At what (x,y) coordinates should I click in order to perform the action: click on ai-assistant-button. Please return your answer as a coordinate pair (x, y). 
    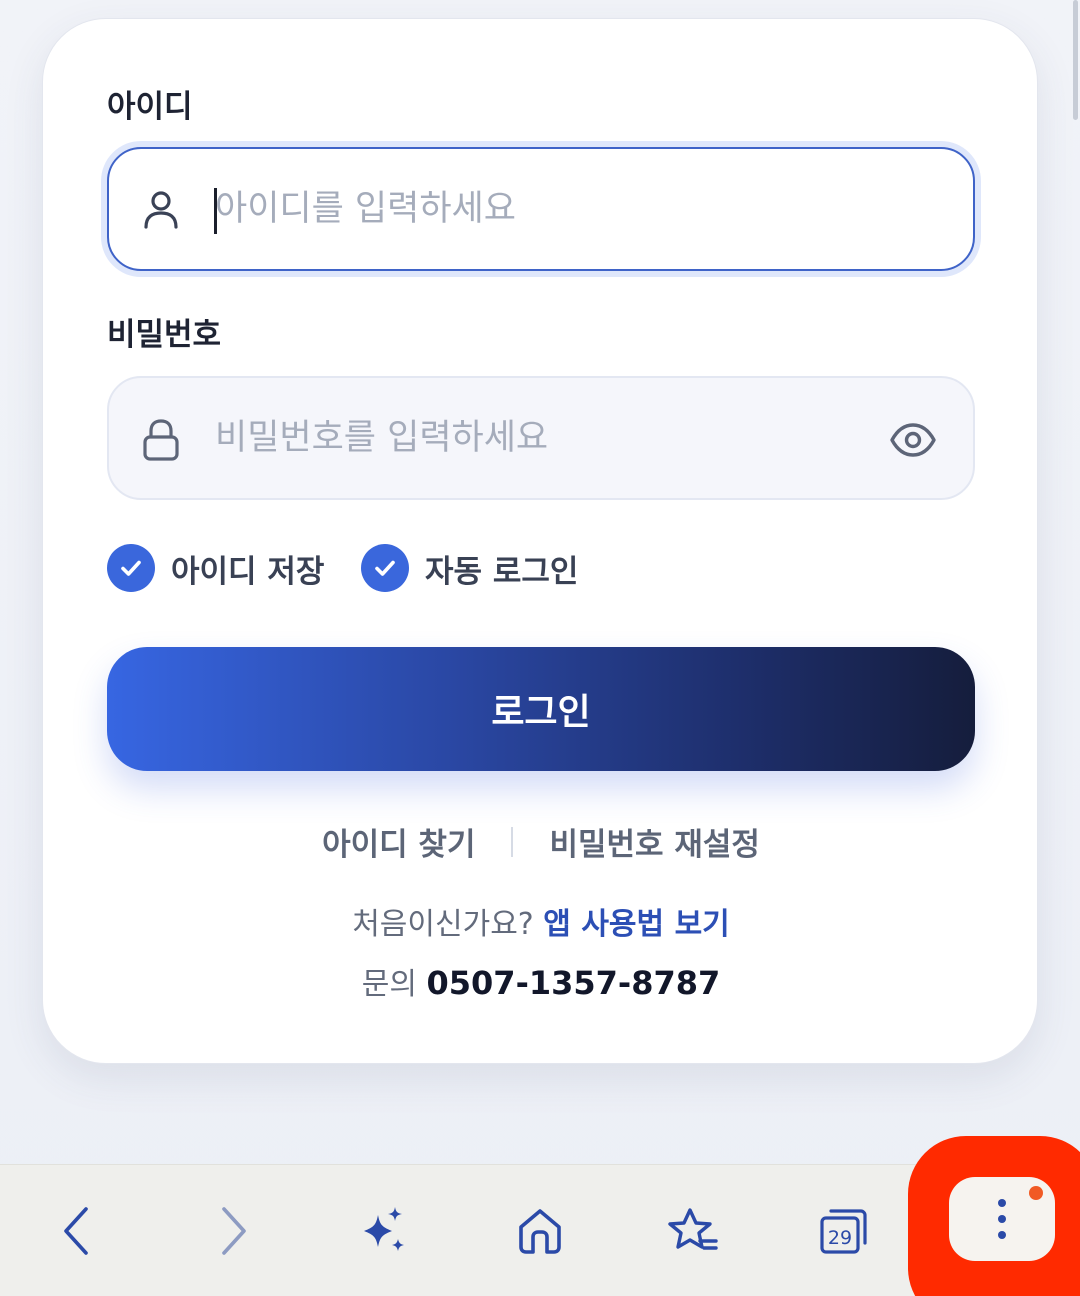
    Looking at the image, I should click on (384, 1231).